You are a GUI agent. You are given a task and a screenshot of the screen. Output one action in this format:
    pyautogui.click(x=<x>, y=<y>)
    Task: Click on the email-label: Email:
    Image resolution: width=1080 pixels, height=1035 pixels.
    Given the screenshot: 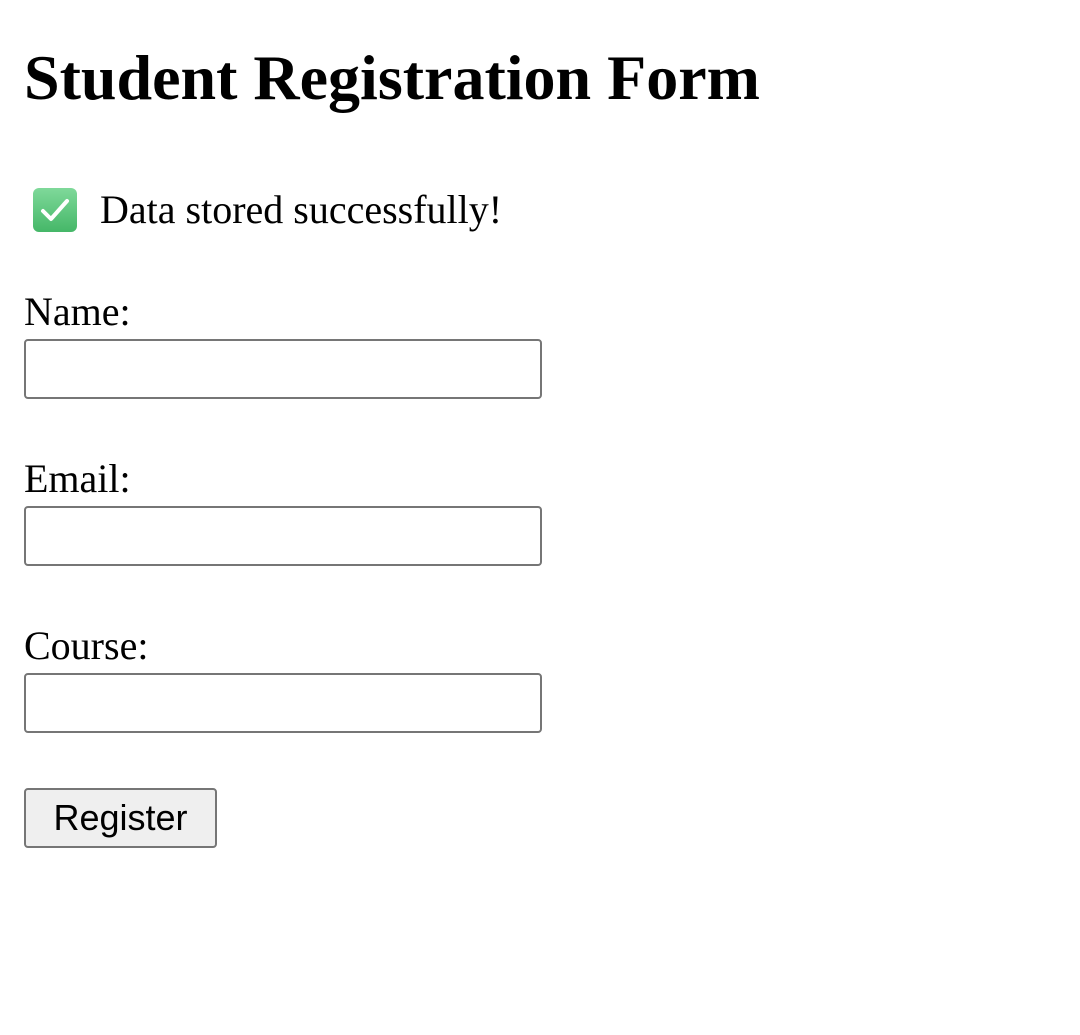 What is the action you would take?
    pyautogui.click(x=77, y=478)
    